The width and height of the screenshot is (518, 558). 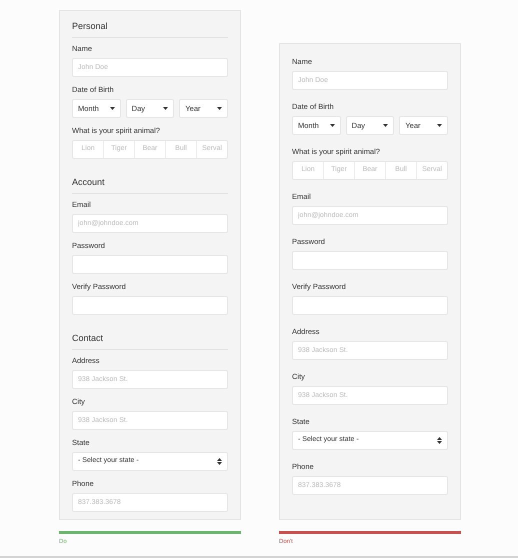 What do you see at coordinates (88, 338) in the screenshot?
I see `section-heading: Contact` at bounding box center [88, 338].